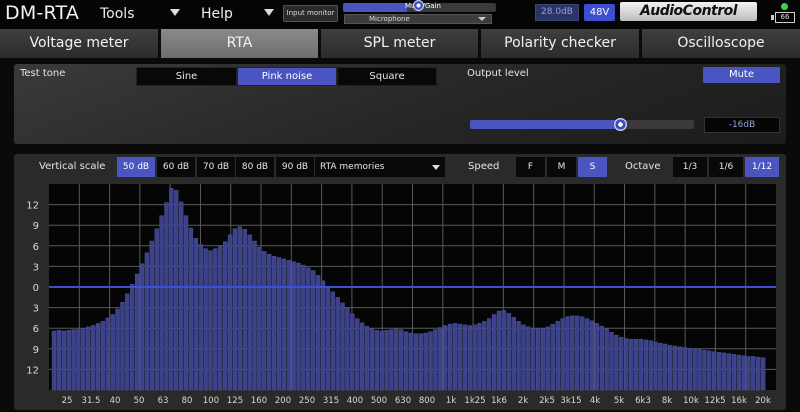 This screenshot has height=412, width=800. What do you see at coordinates (269, 12) in the screenshot?
I see `help-dropdown-arrow-icon` at bounding box center [269, 12].